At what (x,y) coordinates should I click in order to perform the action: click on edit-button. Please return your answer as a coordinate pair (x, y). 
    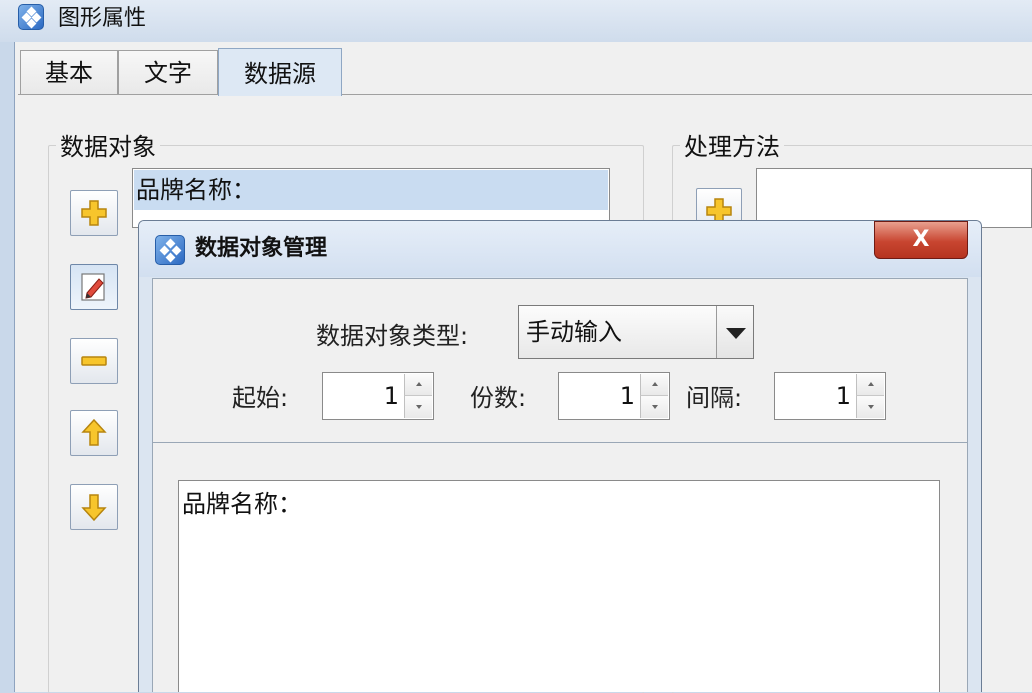
    Looking at the image, I should click on (94, 287).